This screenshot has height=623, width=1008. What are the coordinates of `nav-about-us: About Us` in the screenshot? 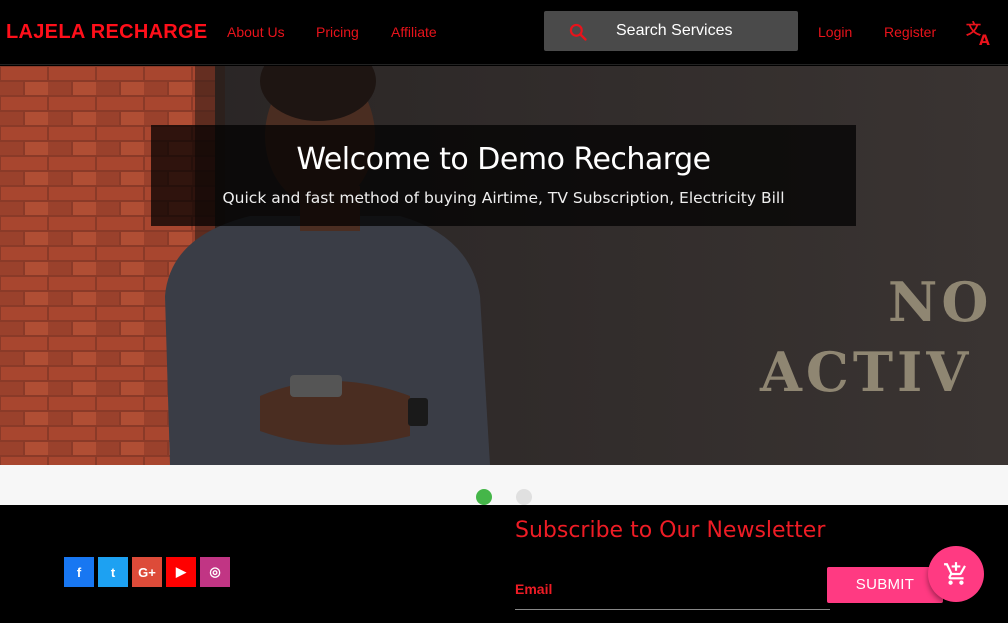 It's located at (256, 32).